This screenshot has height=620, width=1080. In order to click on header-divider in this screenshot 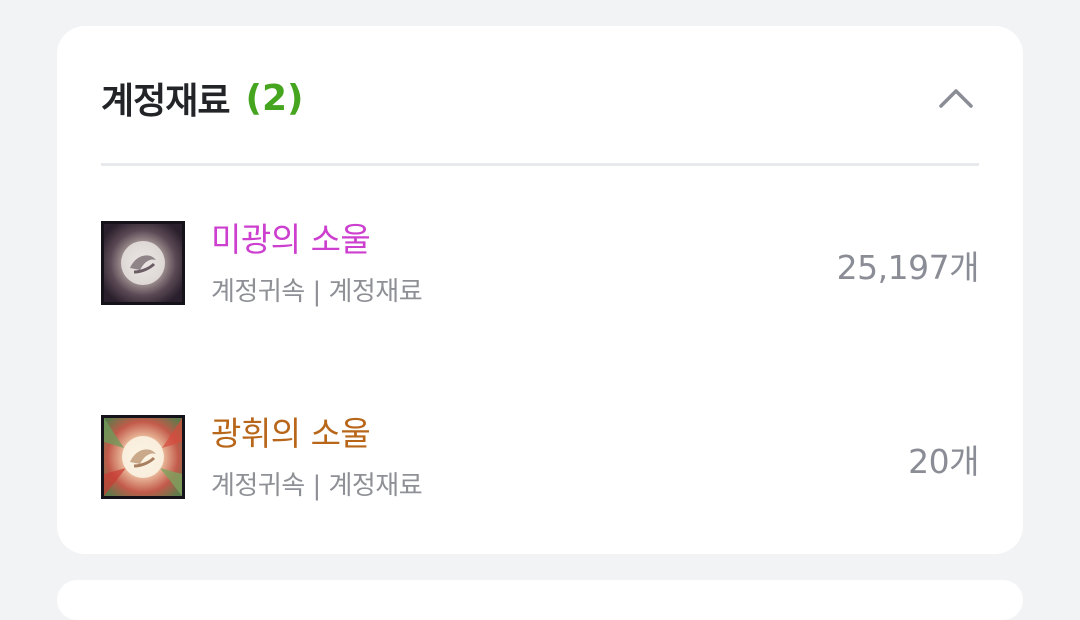, I will do `click(540, 164)`.